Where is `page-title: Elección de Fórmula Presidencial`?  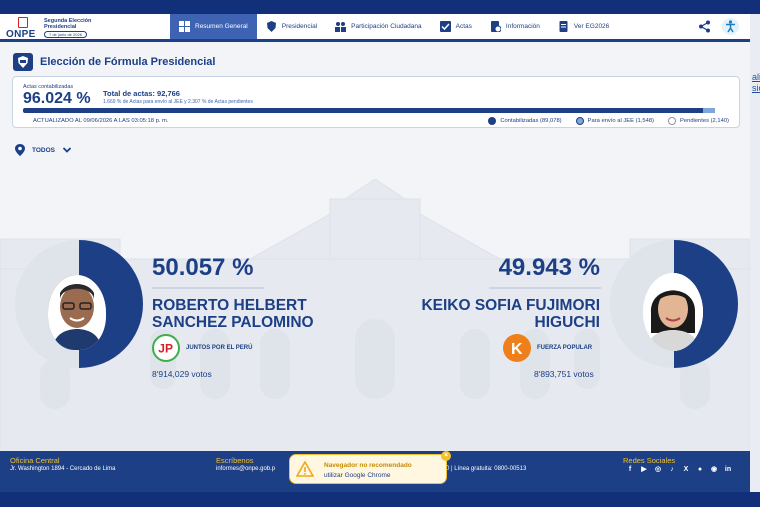 page-title: Elección de Fórmula Presidencial is located at coordinates (128, 62).